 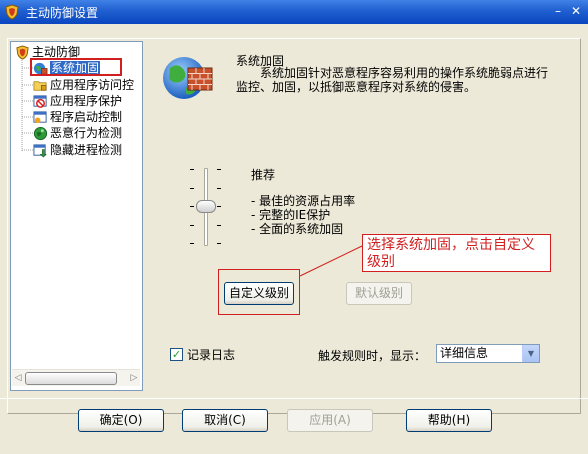 What do you see at coordinates (225, 420) in the screenshot?
I see `cancel-button: 取消(C)` at bounding box center [225, 420].